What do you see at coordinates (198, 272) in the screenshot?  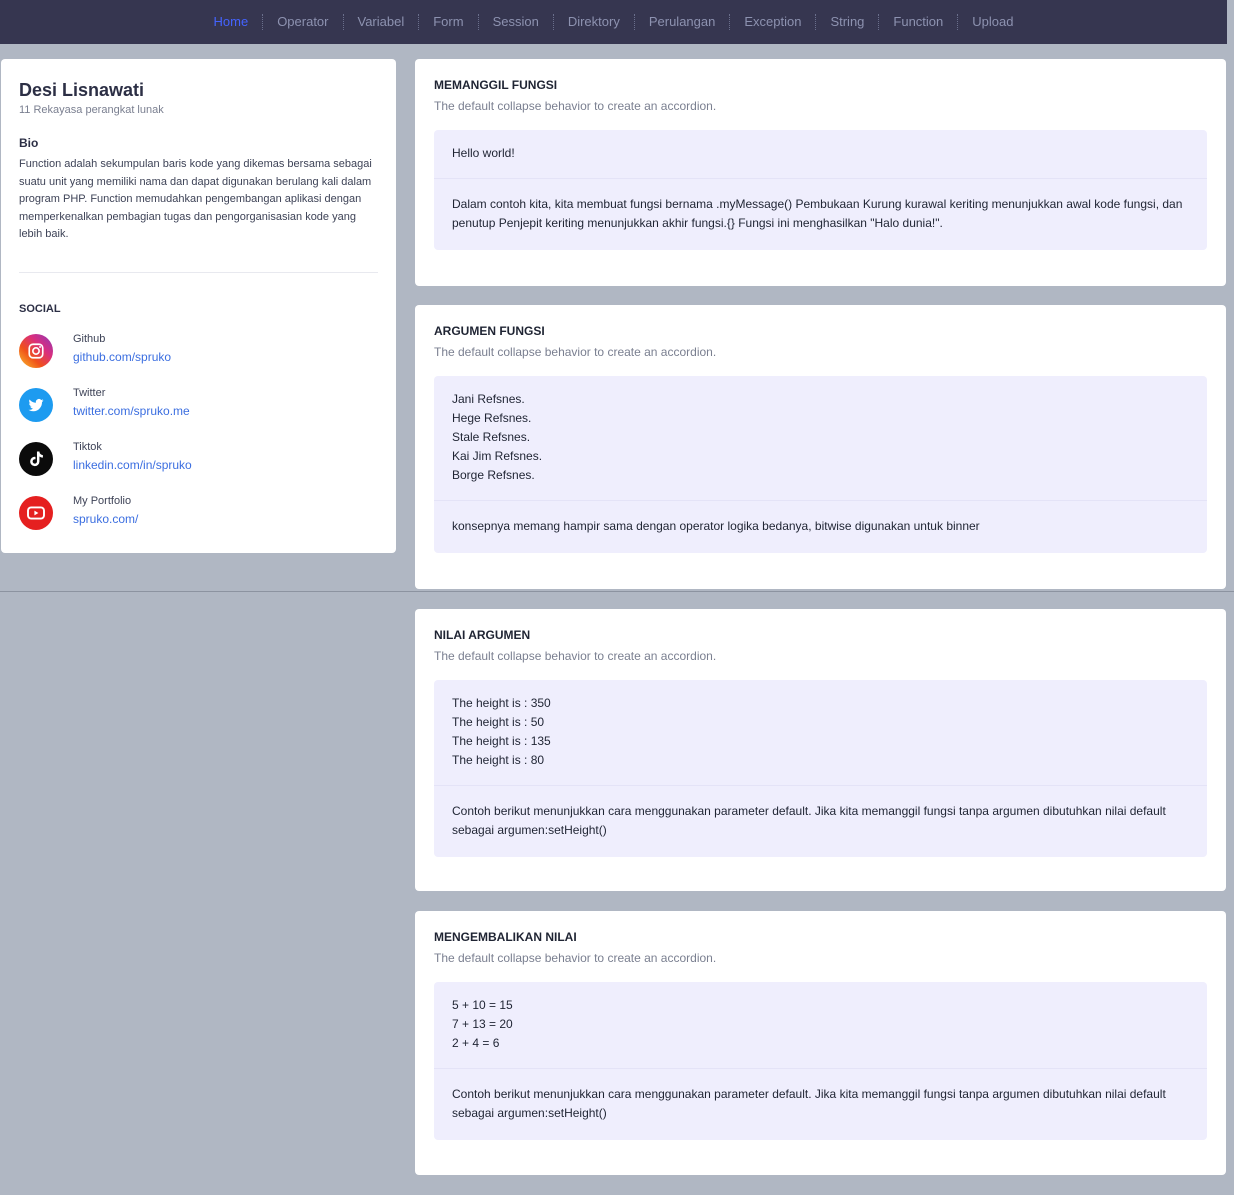 I see `profile-divider` at bounding box center [198, 272].